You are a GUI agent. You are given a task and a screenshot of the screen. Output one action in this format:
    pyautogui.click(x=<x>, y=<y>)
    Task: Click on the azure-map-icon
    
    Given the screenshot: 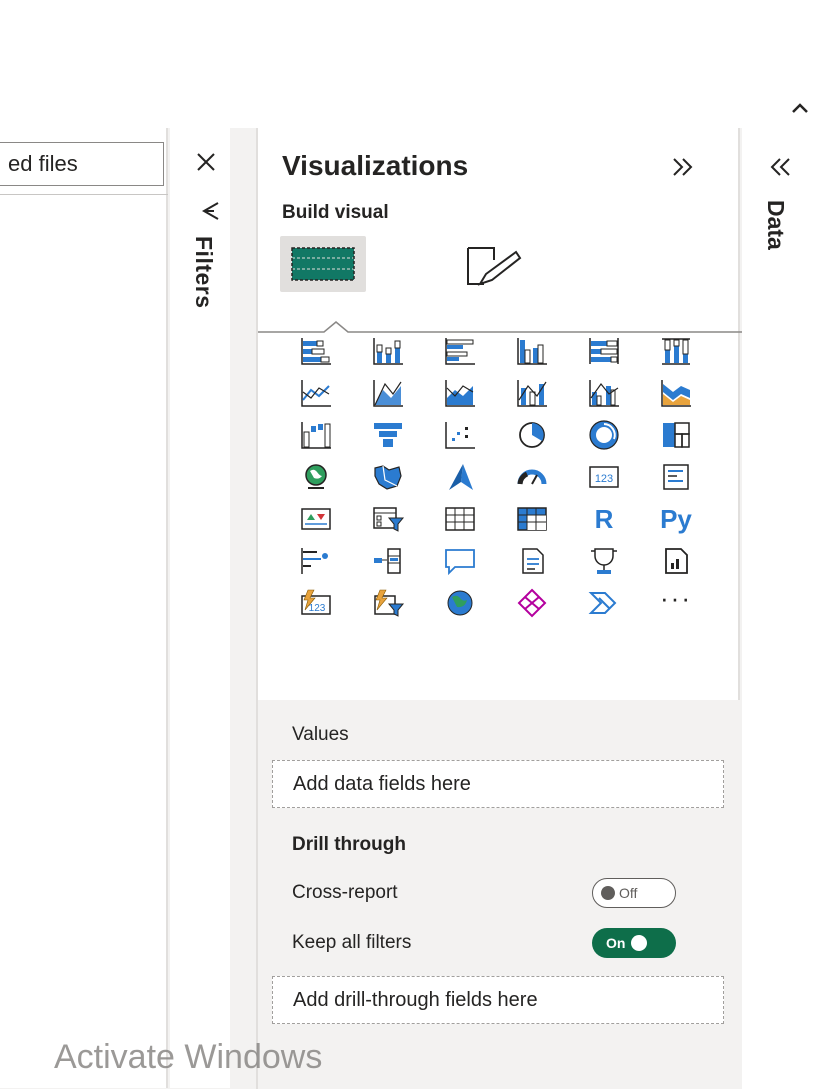 What is the action you would take?
    pyautogui.click(x=460, y=477)
    